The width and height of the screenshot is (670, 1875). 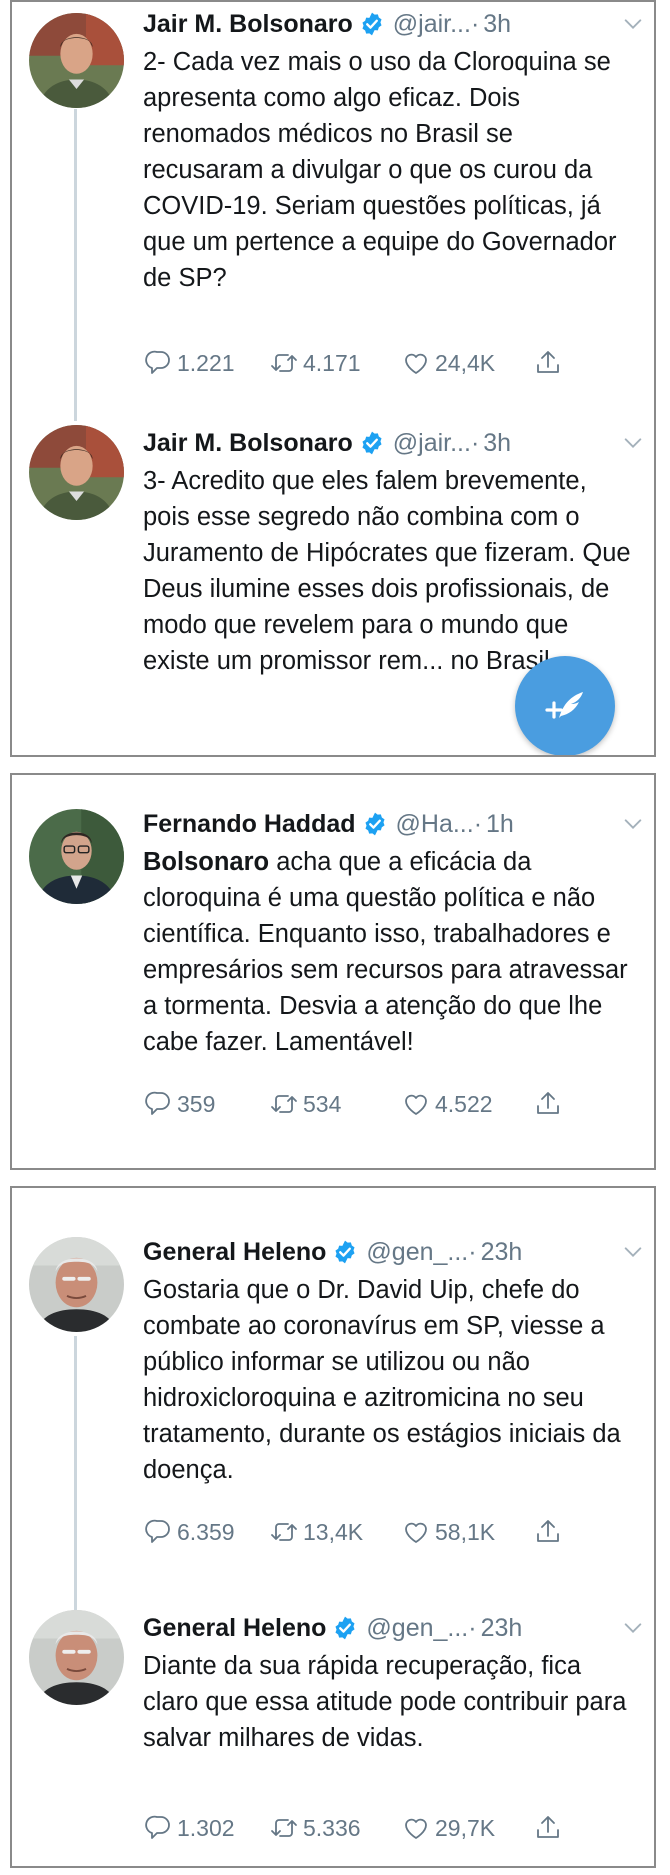 I want to click on retweet-count: 5.336, so click(x=332, y=1827).